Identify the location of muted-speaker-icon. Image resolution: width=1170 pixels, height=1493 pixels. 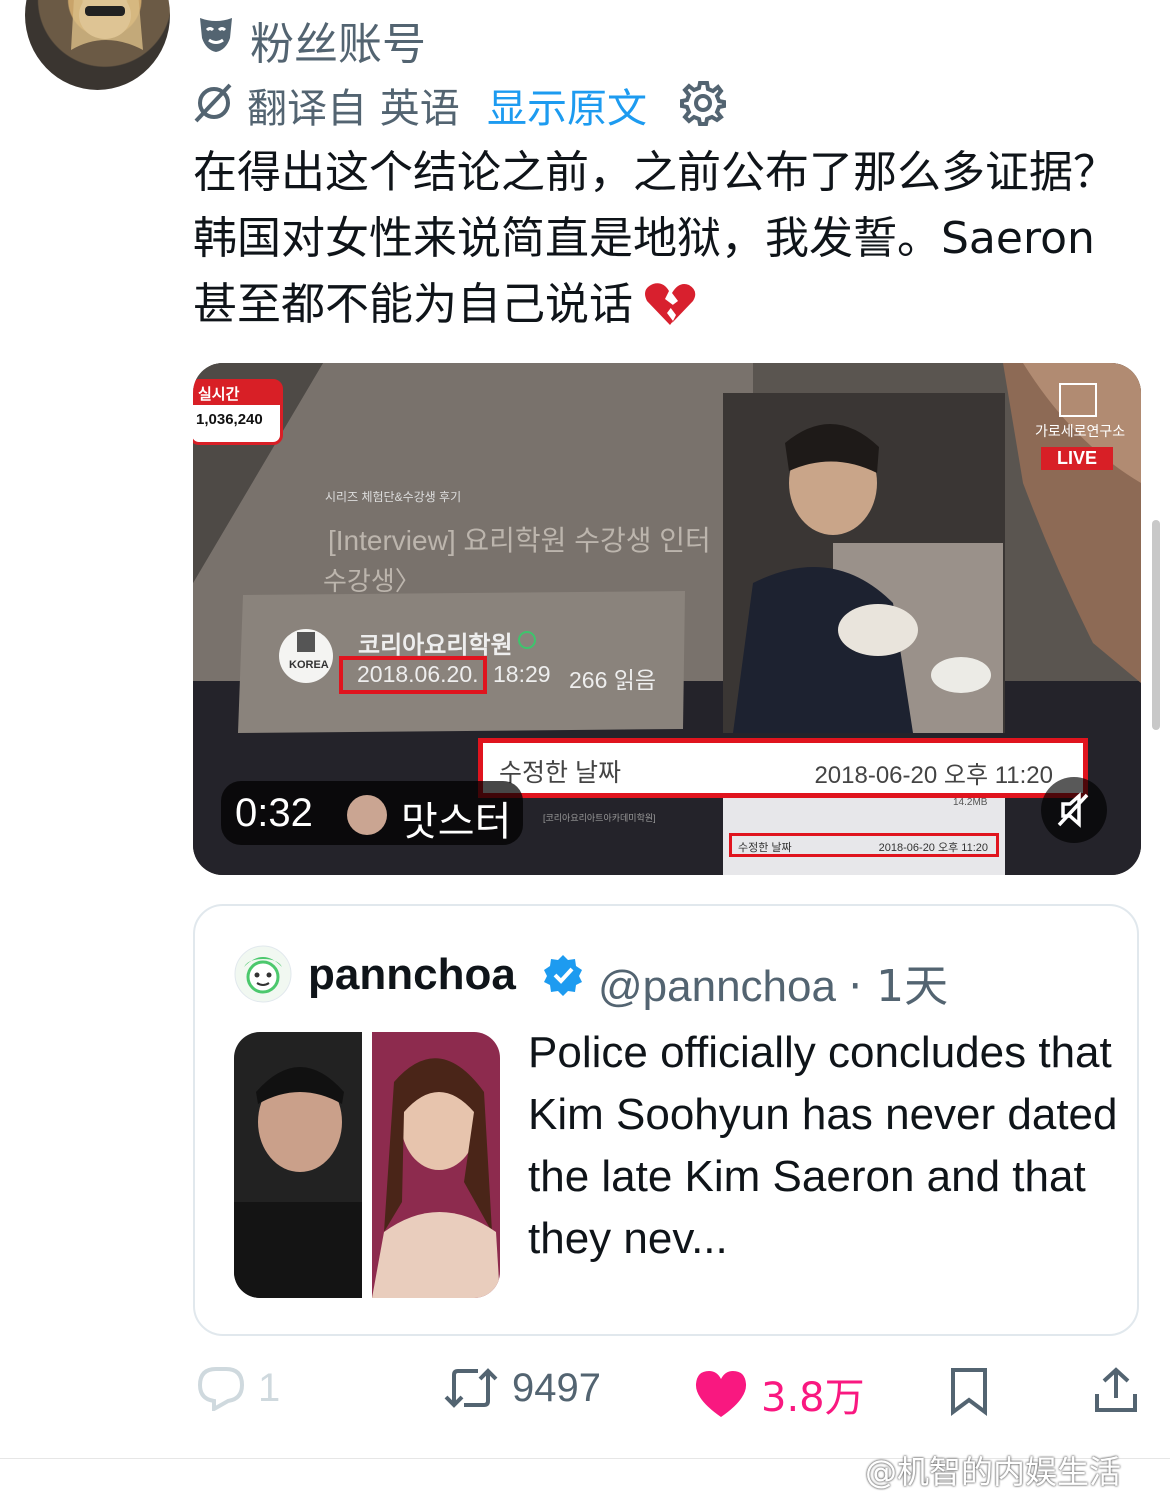
(1073, 810).